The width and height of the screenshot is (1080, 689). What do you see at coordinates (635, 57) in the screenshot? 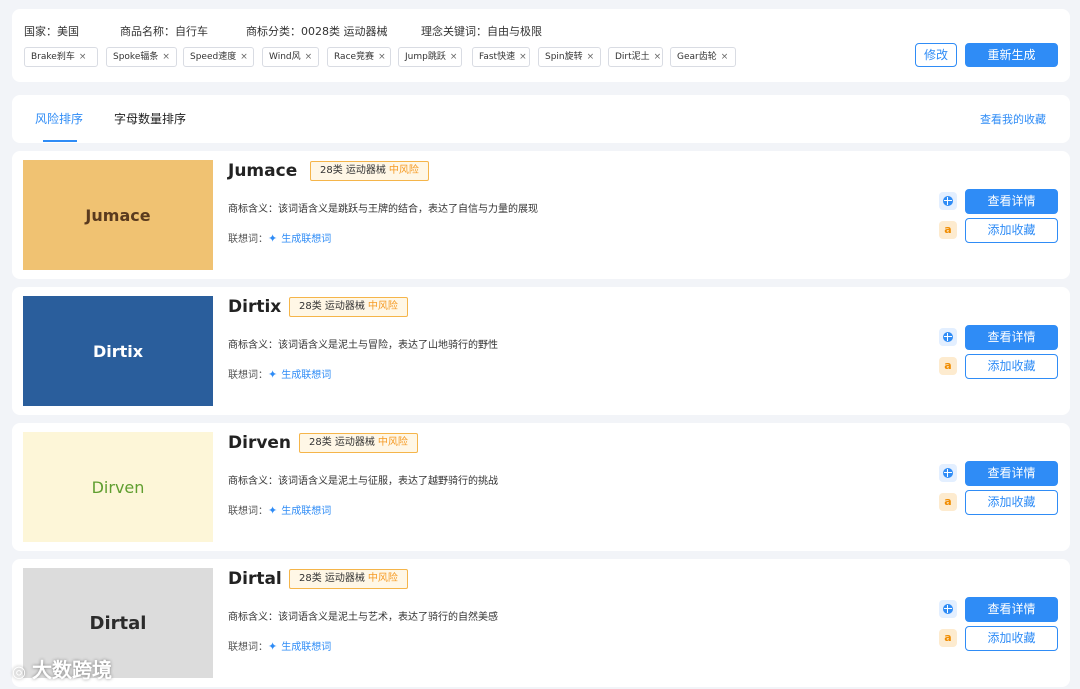
I see `keyword-tag: Dirt泥土 ×` at bounding box center [635, 57].